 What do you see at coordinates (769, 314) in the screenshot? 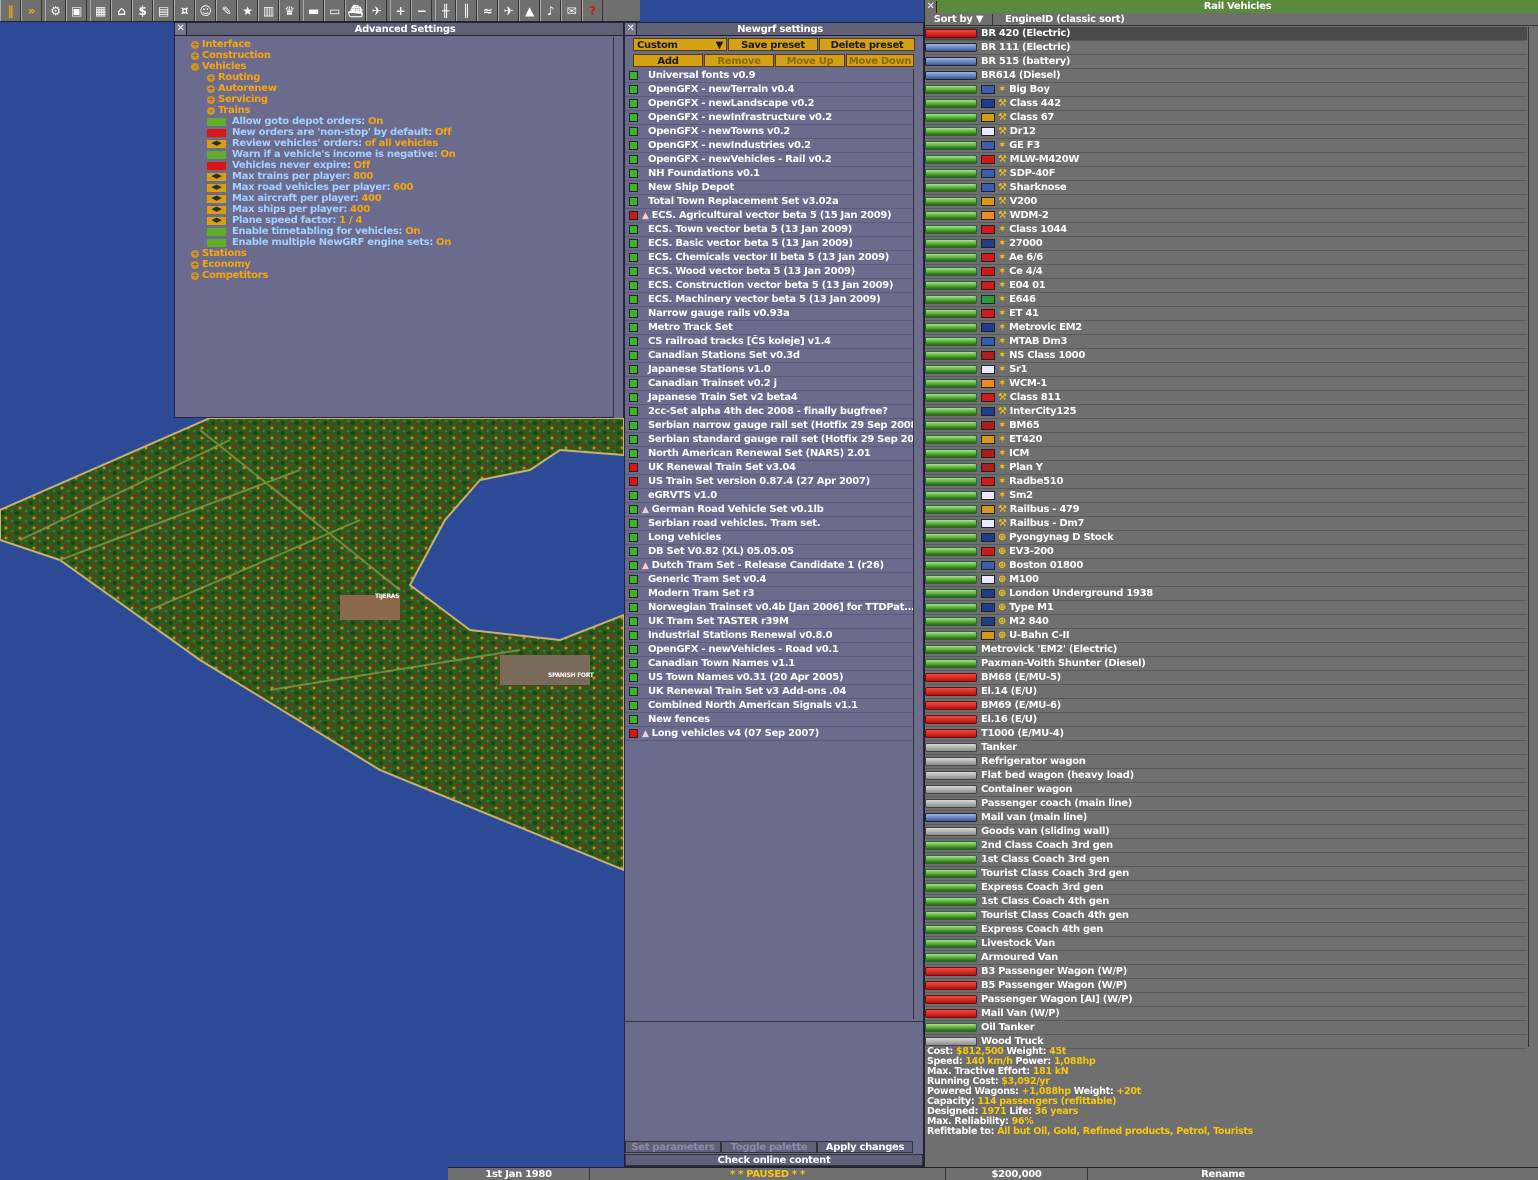
I see `newgrf-list-item: Narrow gauge rails v0.93a` at bounding box center [769, 314].